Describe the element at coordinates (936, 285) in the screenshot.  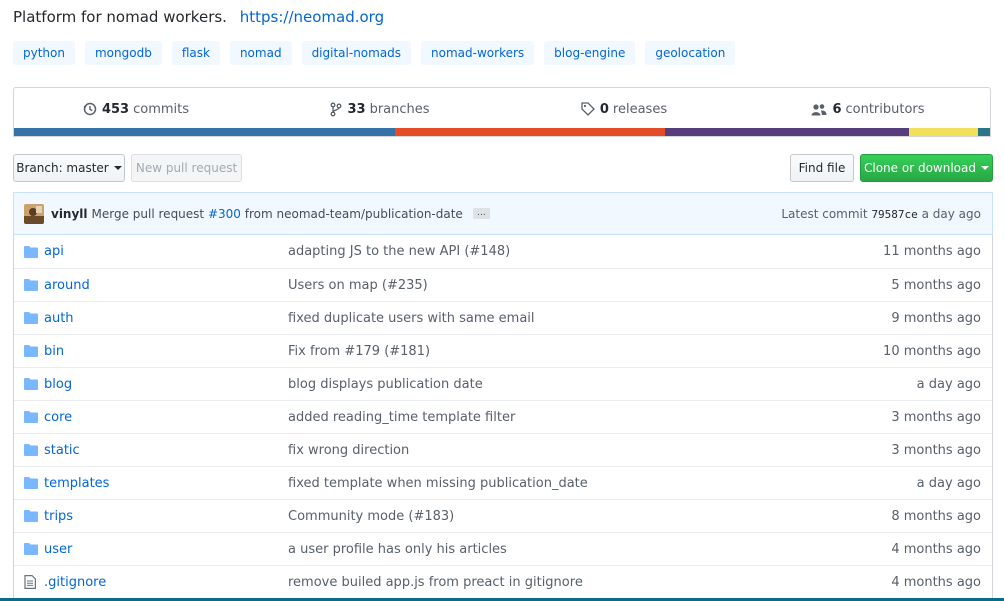
I see `file-commit-age: 5 months ago` at that location.